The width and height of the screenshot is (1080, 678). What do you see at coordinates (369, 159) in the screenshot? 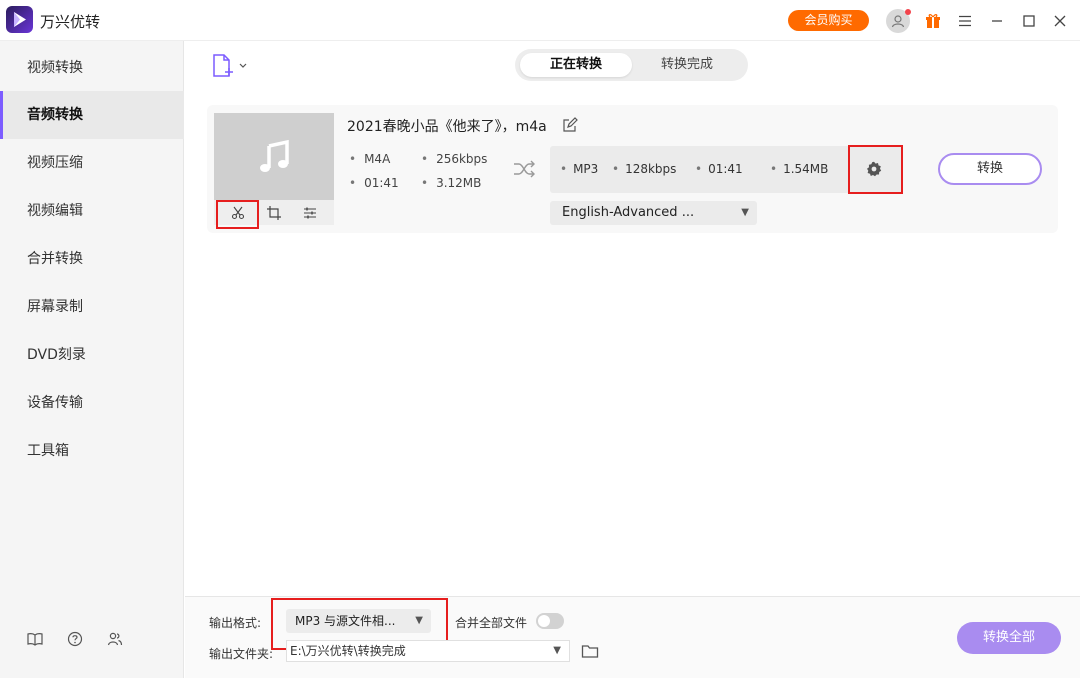
I see `source-format: M4A` at bounding box center [369, 159].